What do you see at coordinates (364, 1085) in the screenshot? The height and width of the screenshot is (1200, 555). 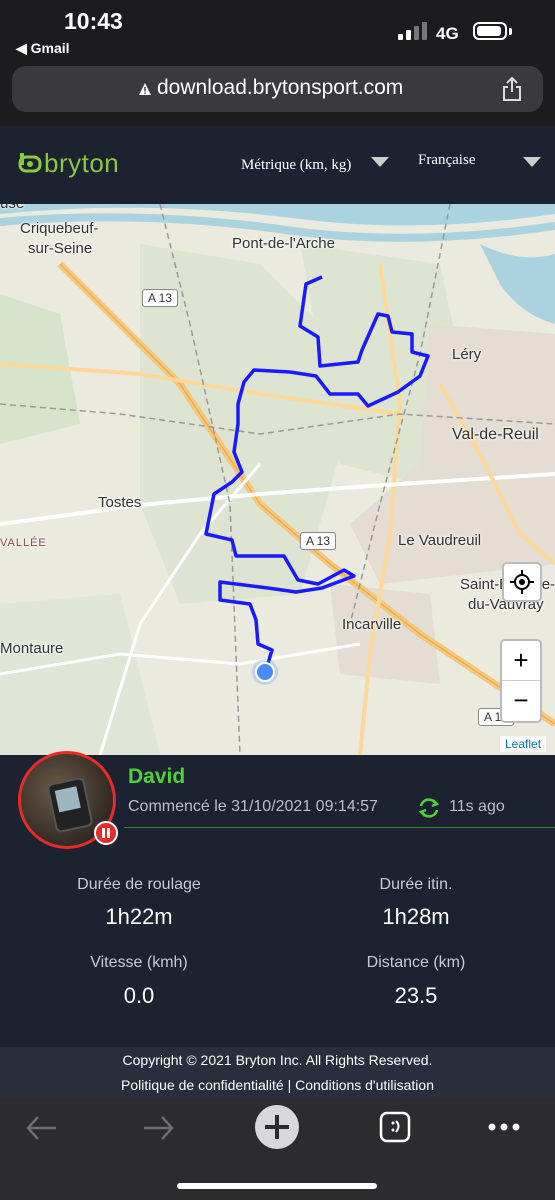 I see `terms-link: Conditions d'utilisation` at bounding box center [364, 1085].